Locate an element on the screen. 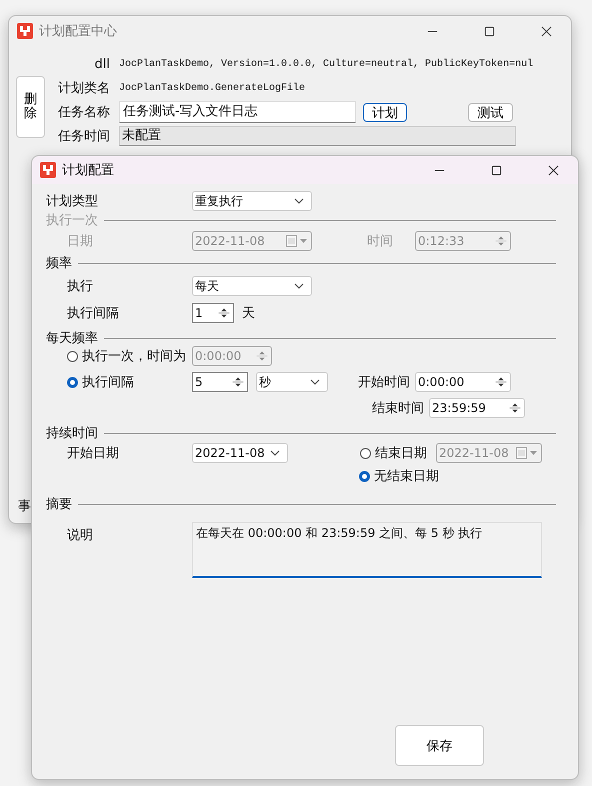 The image size is (592, 786). background-text: 事 is located at coordinates (24, 506).